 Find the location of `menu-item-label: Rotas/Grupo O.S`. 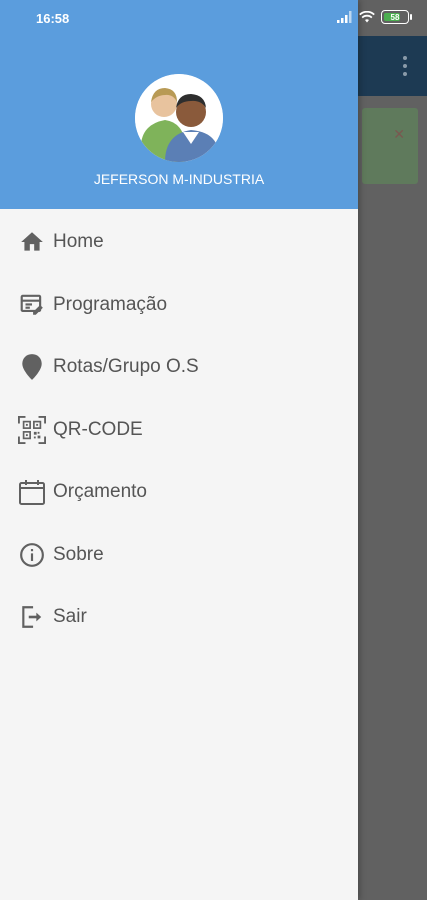

menu-item-label: Rotas/Grupo O.S is located at coordinates (126, 367).